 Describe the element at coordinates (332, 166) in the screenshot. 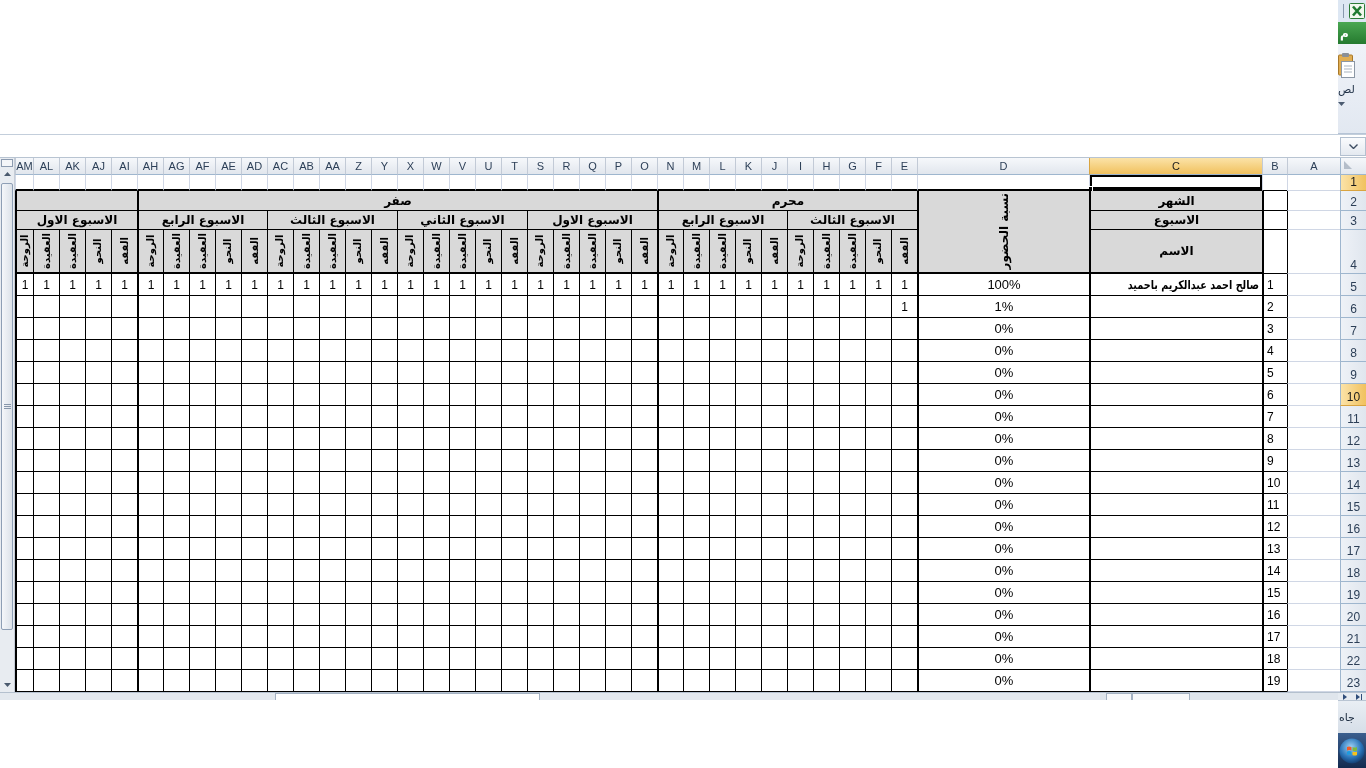

I see `column-header: AA` at that location.